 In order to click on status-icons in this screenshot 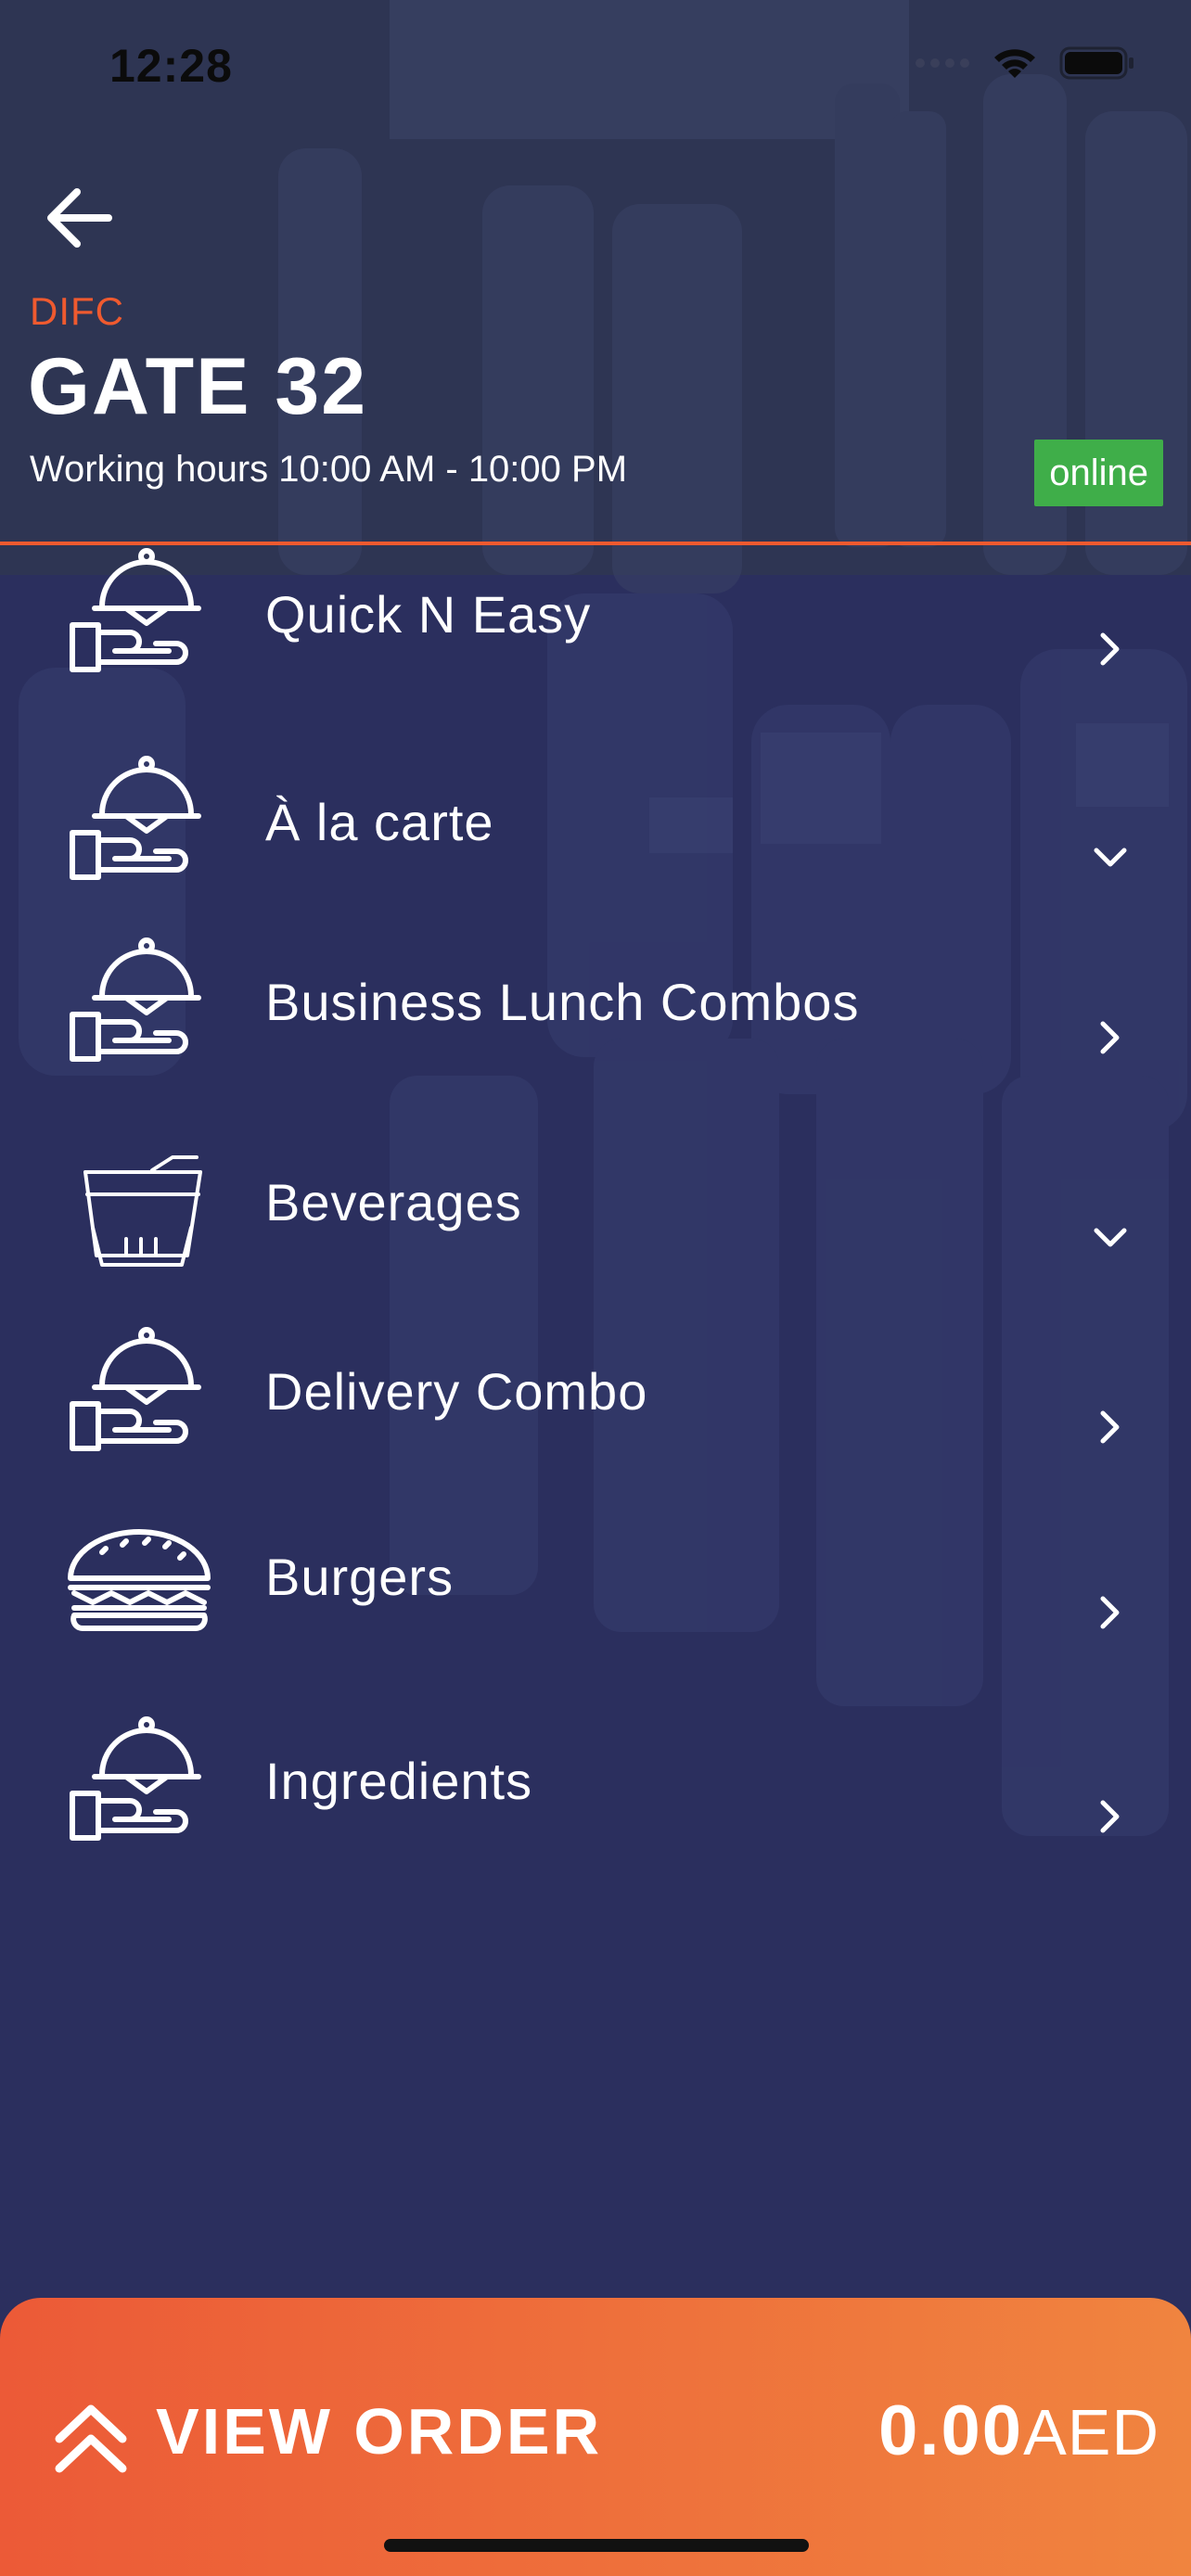, I will do `click(1025, 64)`.